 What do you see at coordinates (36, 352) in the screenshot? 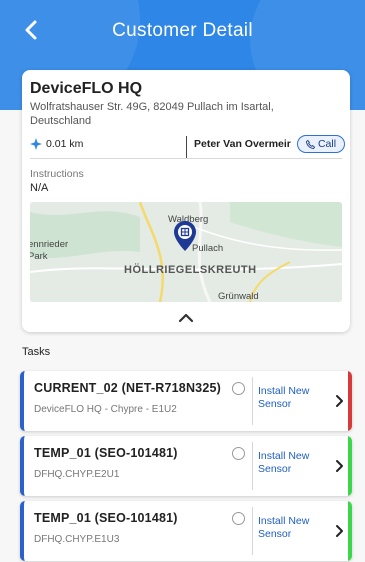
I see `tasks-heading: Tasks` at bounding box center [36, 352].